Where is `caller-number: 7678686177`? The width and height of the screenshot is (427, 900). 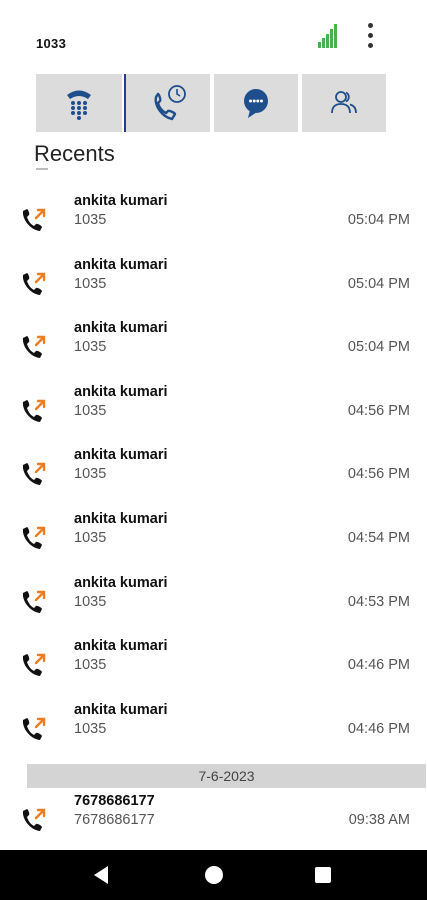 caller-number: 7678686177 is located at coordinates (114, 820).